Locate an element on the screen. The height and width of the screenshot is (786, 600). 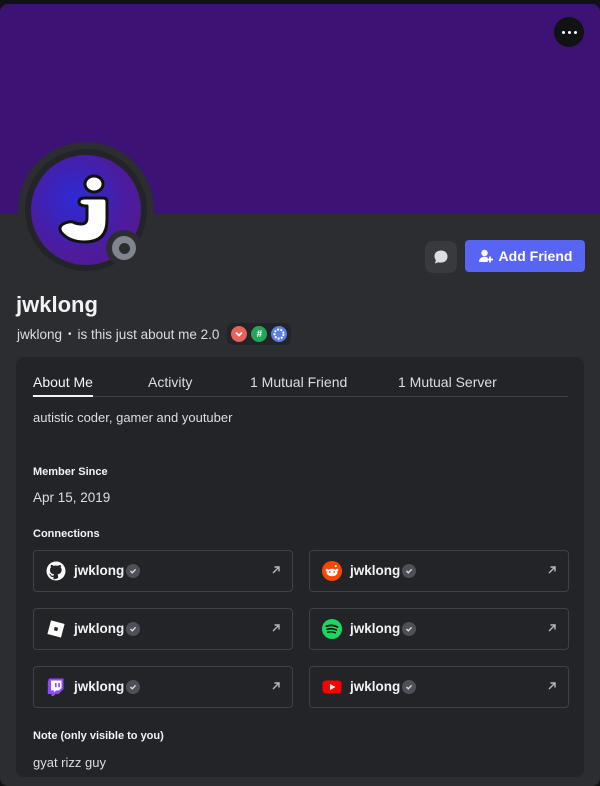
add-friend-button: Add Friend is located at coordinates (525, 256).